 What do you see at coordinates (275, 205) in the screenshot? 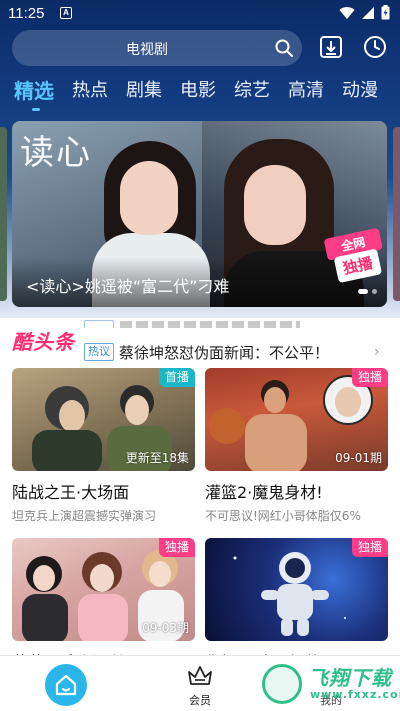
I see `banner-person-2-face` at bounding box center [275, 205].